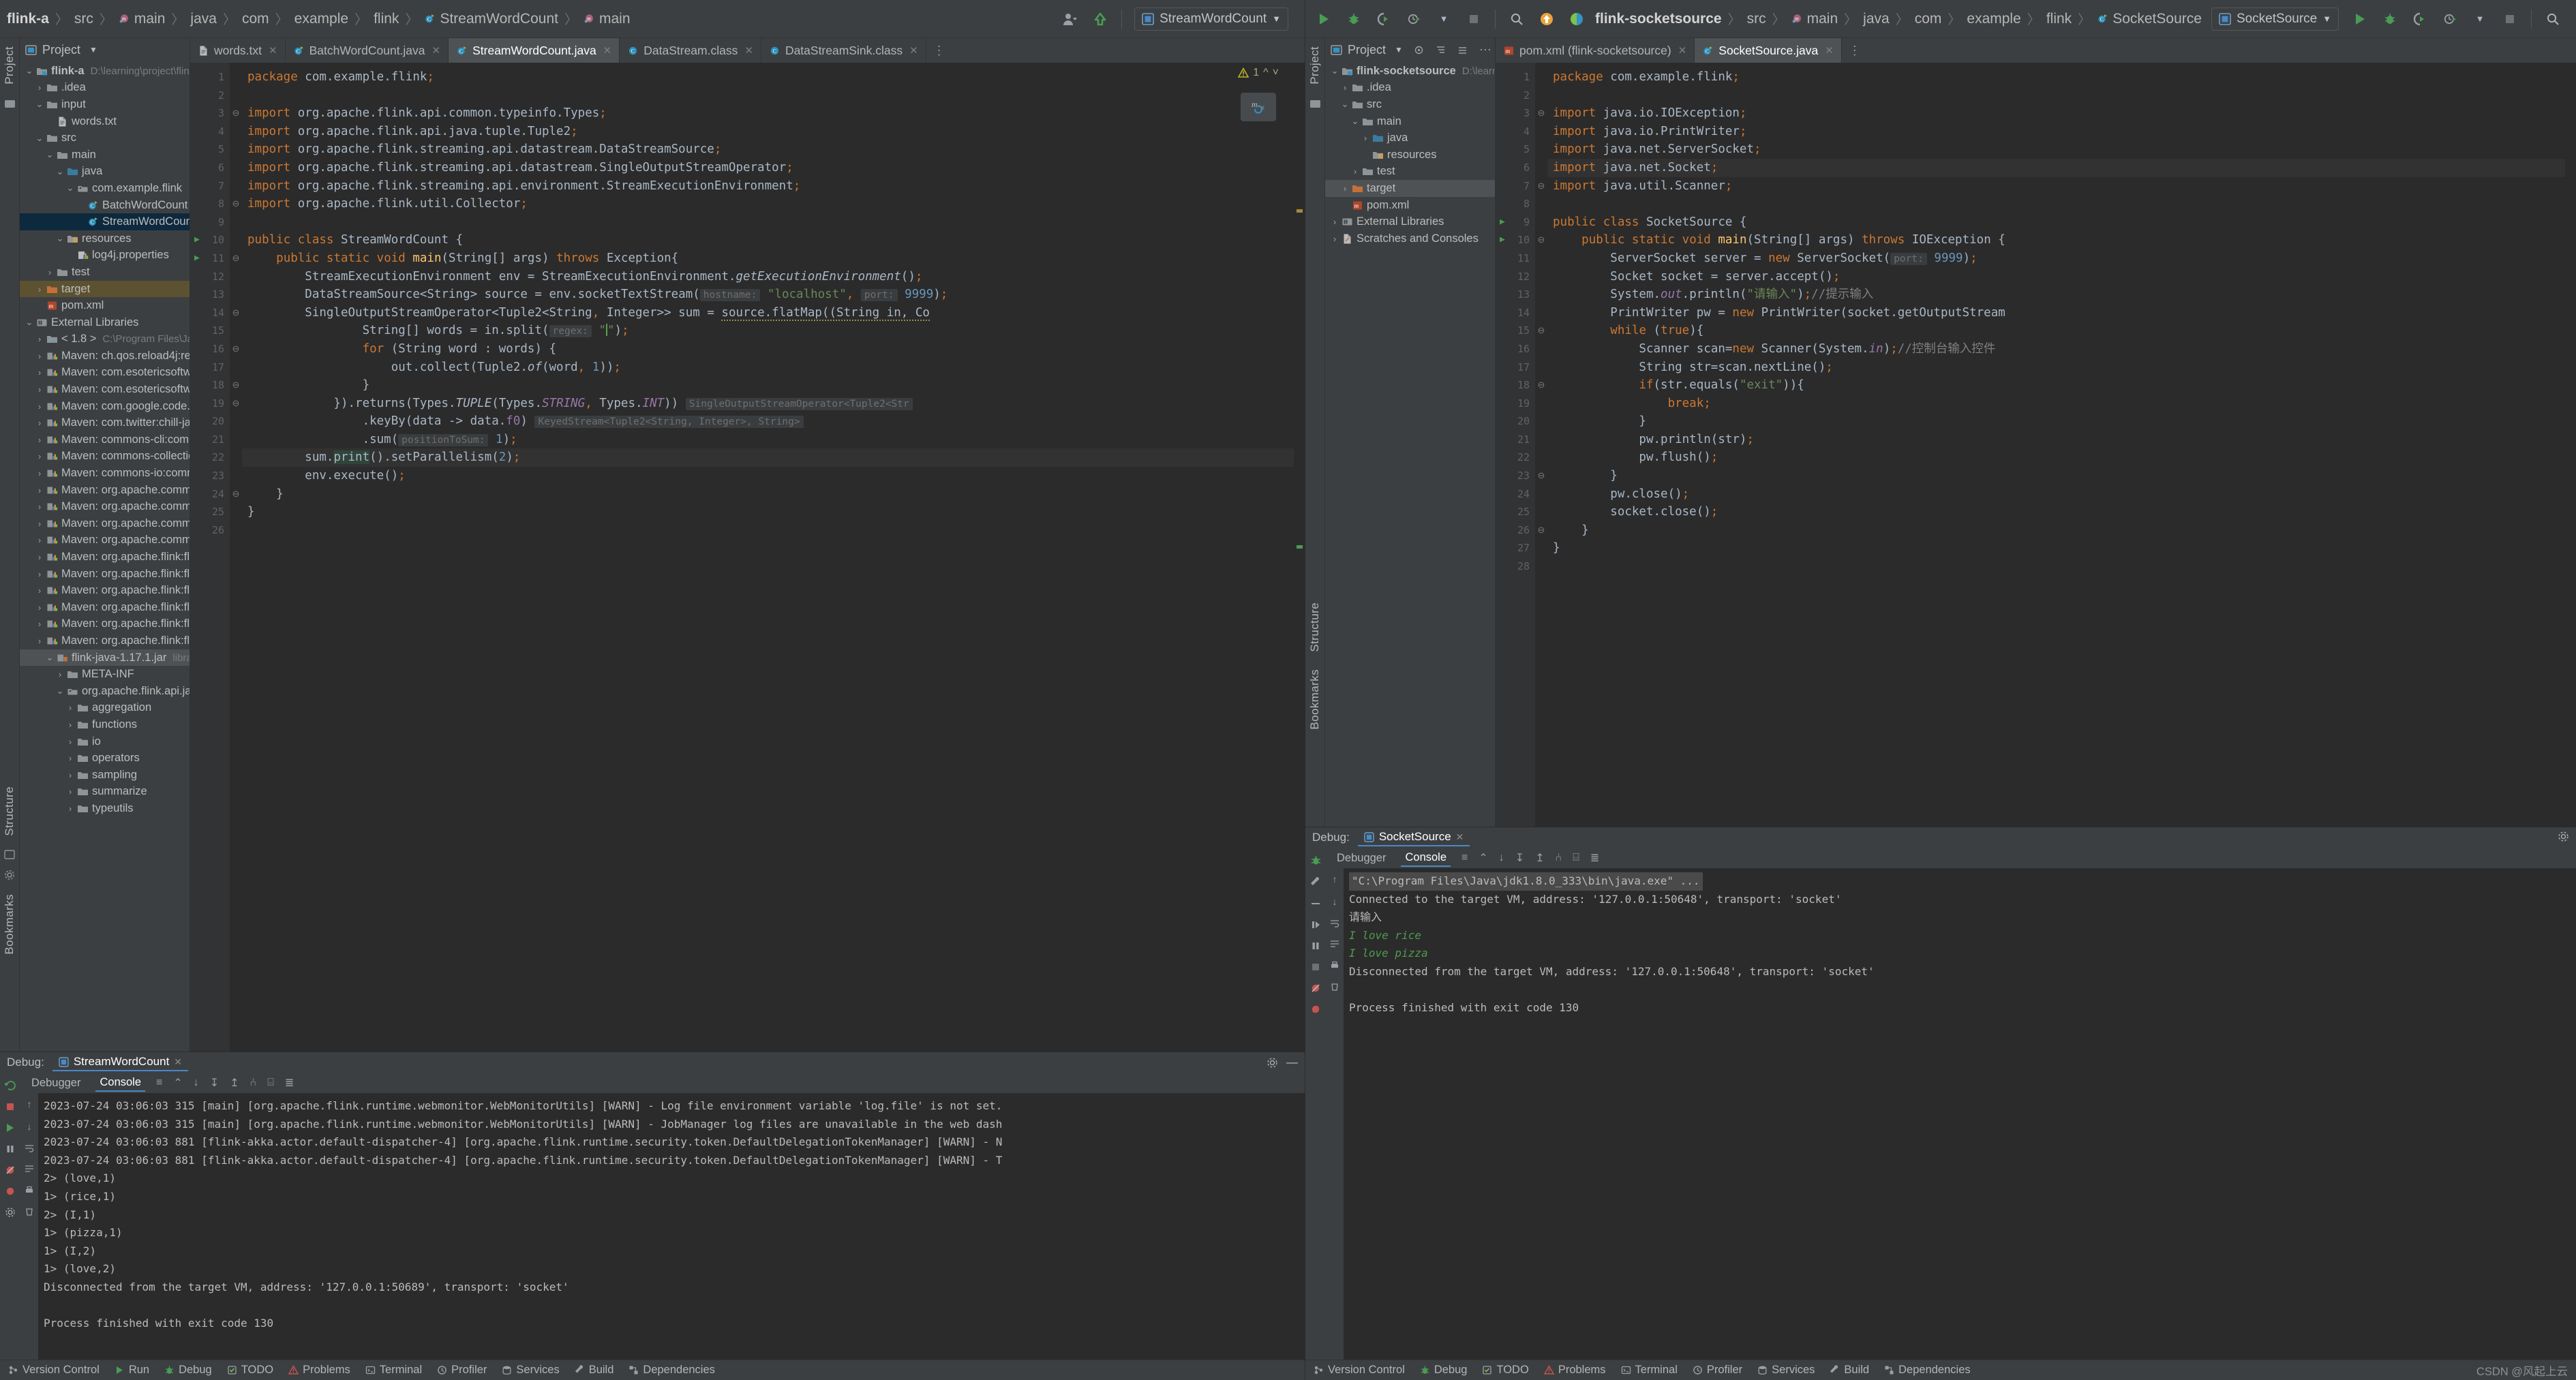 The height and width of the screenshot is (1380, 2576). I want to click on breadcrumb-item-flink-socketsource: flink-socketsource, so click(1658, 19).